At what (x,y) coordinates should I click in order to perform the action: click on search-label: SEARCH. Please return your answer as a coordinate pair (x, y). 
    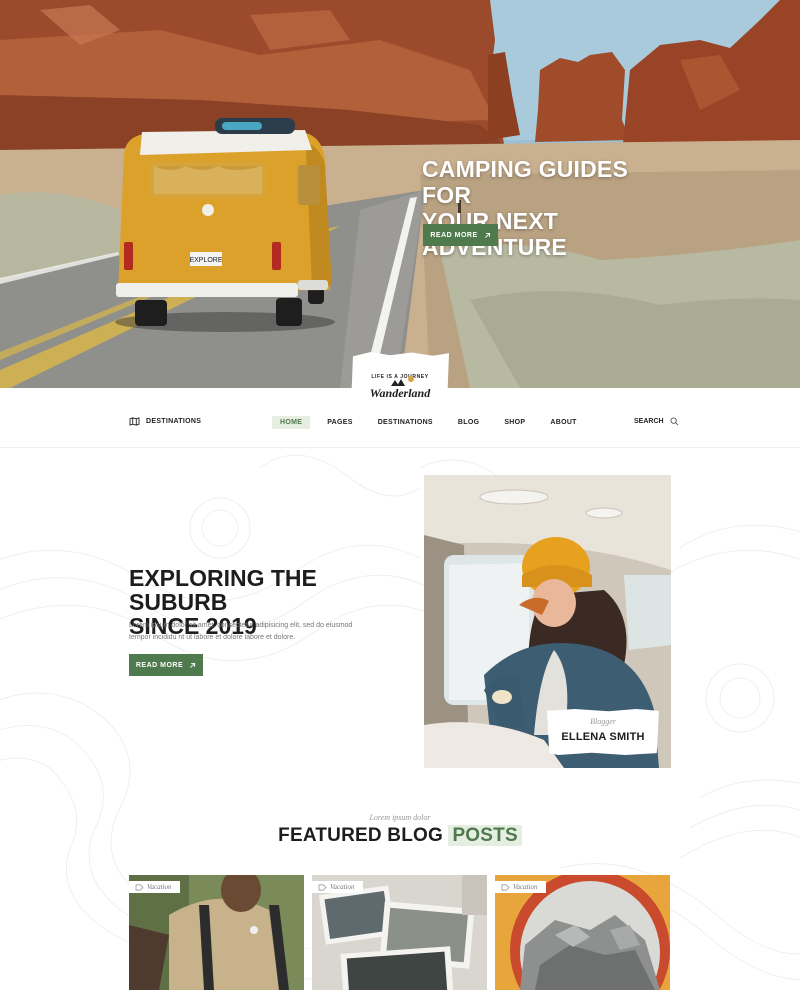
    Looking at the image, I should click on (649, 421).